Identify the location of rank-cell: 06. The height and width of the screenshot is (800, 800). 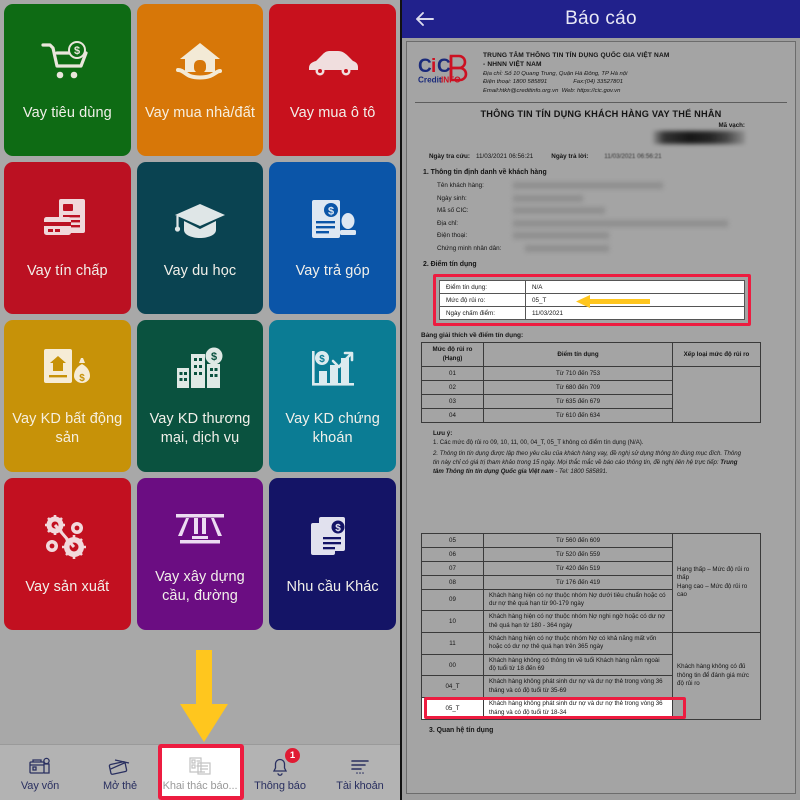
(452, 554).